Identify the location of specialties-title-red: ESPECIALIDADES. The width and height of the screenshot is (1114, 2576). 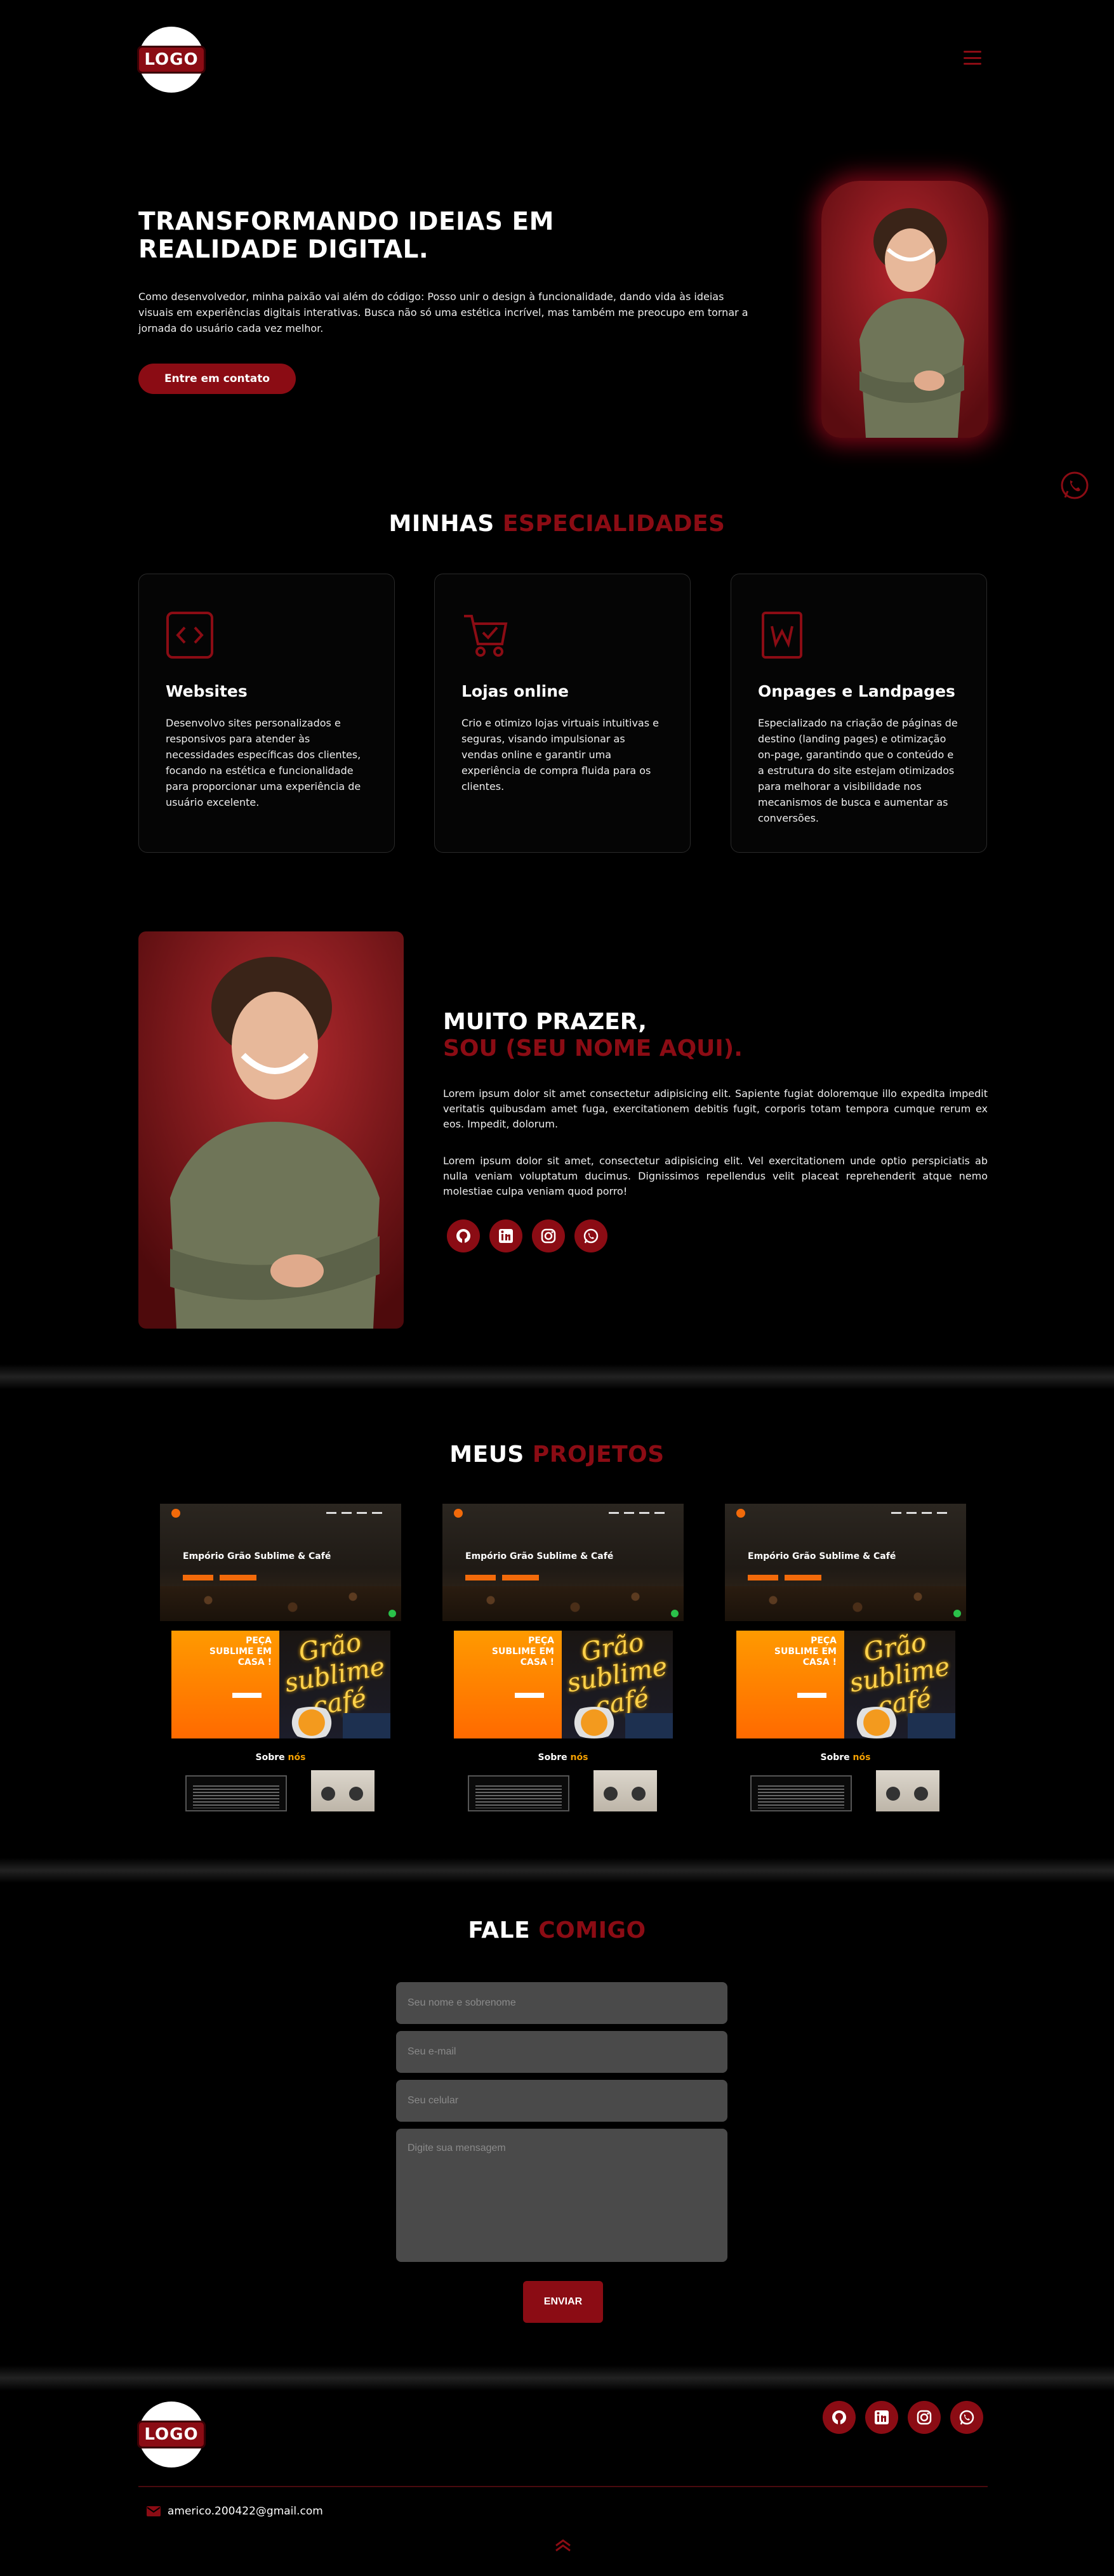
(614, 524).